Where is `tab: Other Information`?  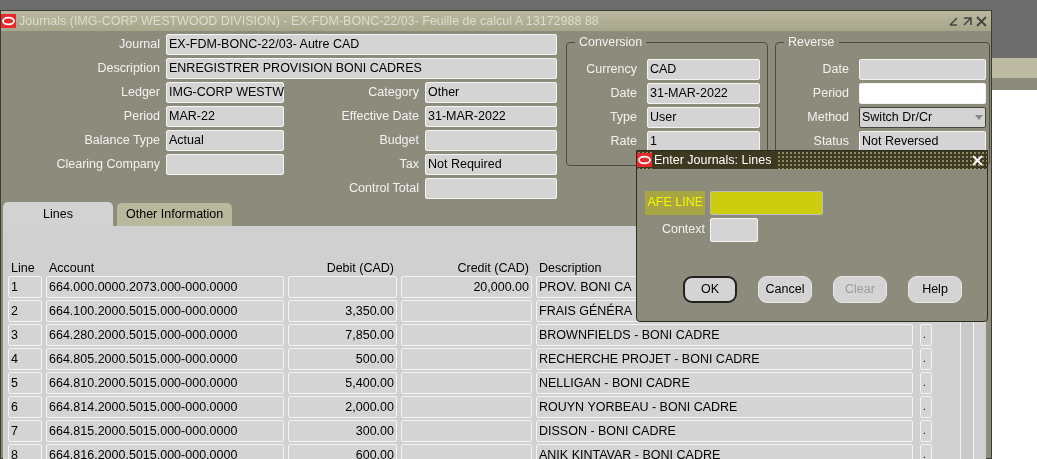
tab: Other Information is located at coordinates (175, 214).